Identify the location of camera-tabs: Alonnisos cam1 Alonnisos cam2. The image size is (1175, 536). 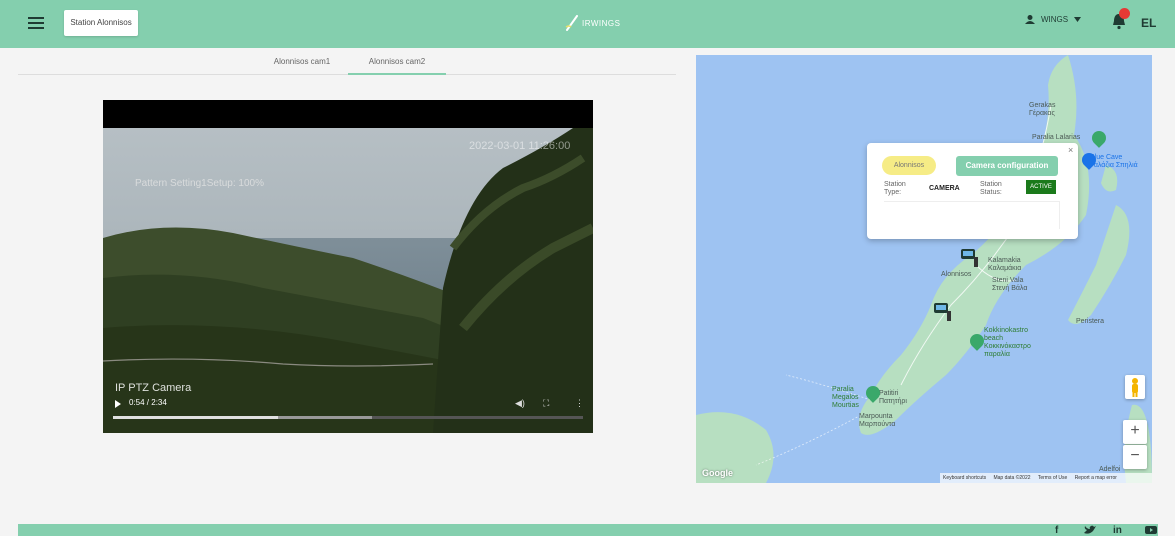
(347, 63).